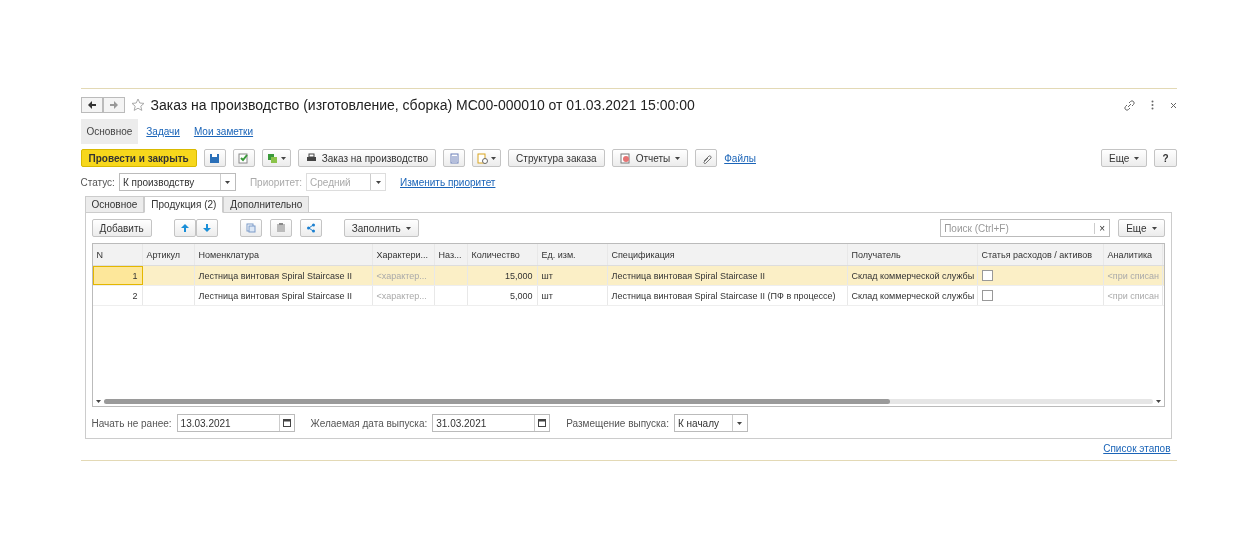 Image resolution: width=1257 pixels, height=554 pixels. What do you see at coordinates (235, 423) in the screenshot?
I see `date-field: 13.03.2021` at bounding box center [235, 423].